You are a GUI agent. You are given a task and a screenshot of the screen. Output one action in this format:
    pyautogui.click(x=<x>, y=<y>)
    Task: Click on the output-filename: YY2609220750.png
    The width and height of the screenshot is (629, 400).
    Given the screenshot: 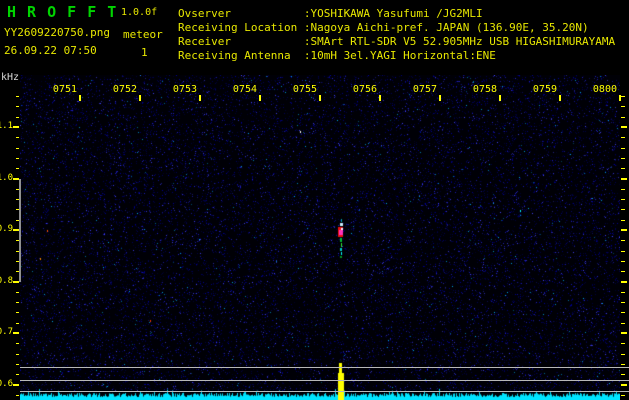 What is the action you would take?
    pyautogui.click(x=57, y=32)
    